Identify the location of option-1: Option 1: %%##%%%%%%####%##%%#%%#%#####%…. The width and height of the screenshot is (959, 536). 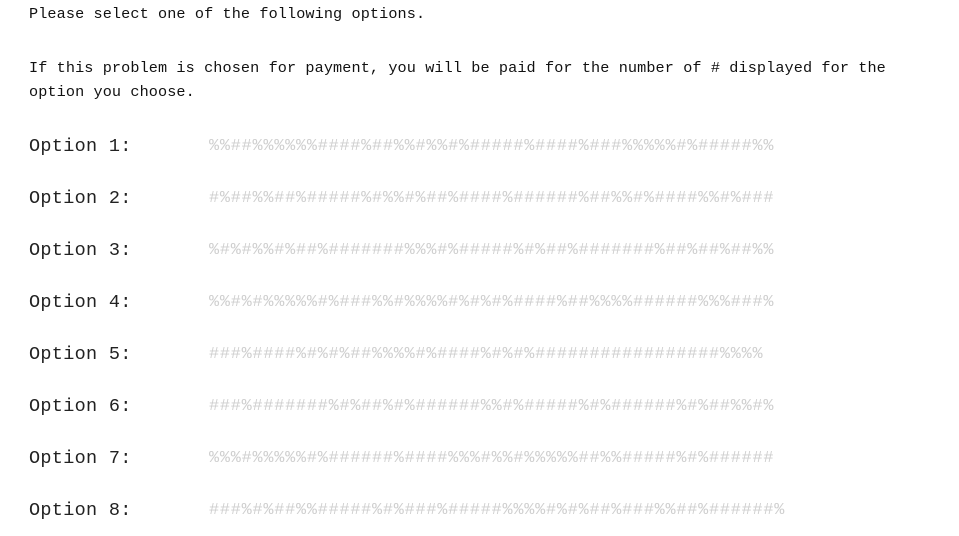
(479, 146).